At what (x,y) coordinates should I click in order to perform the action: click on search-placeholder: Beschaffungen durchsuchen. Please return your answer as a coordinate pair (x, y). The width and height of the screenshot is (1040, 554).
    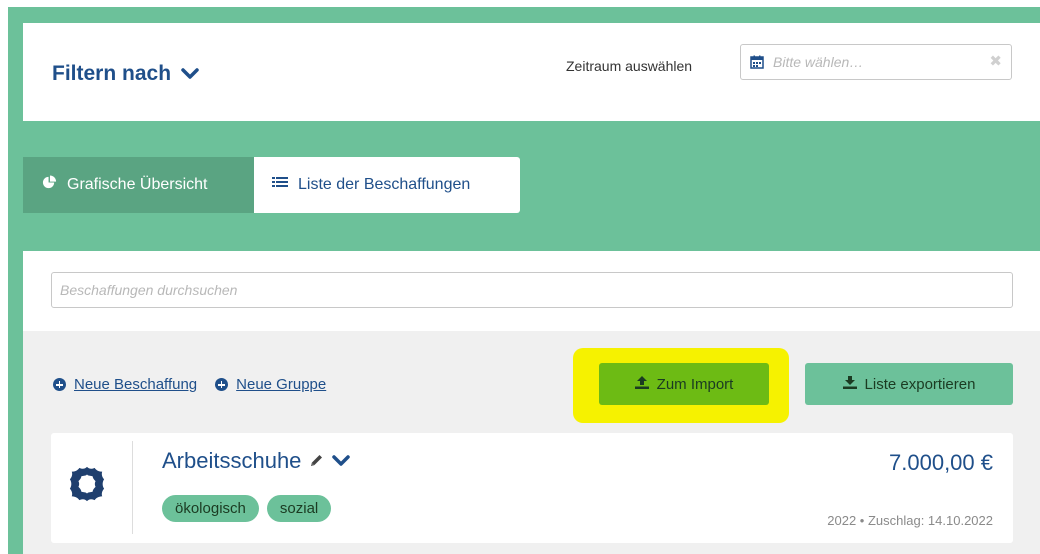
    Looking at the image, I should click on (149, 290).